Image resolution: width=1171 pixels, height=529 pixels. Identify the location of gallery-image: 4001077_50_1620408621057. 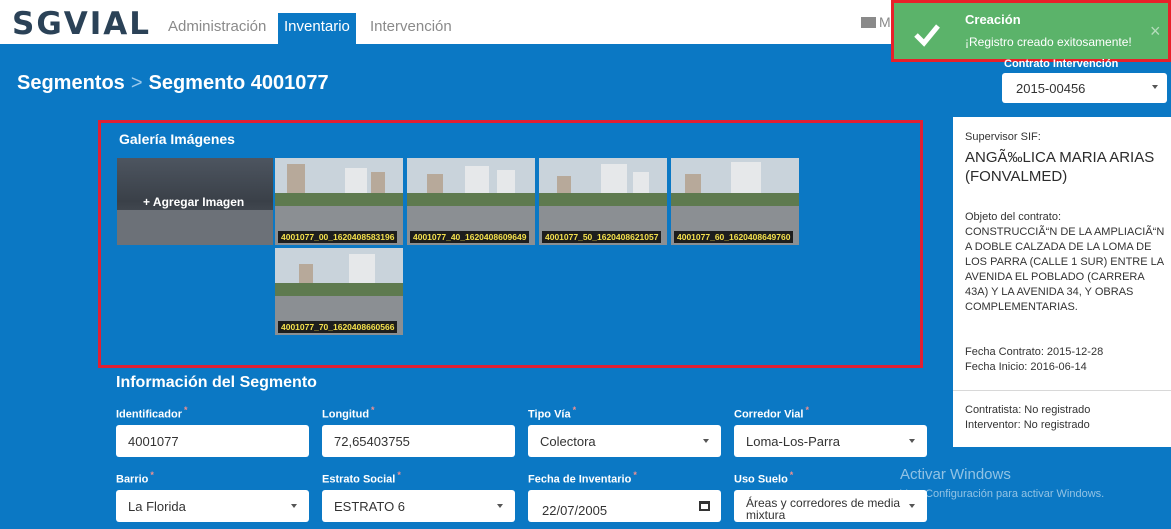
(603, 201).